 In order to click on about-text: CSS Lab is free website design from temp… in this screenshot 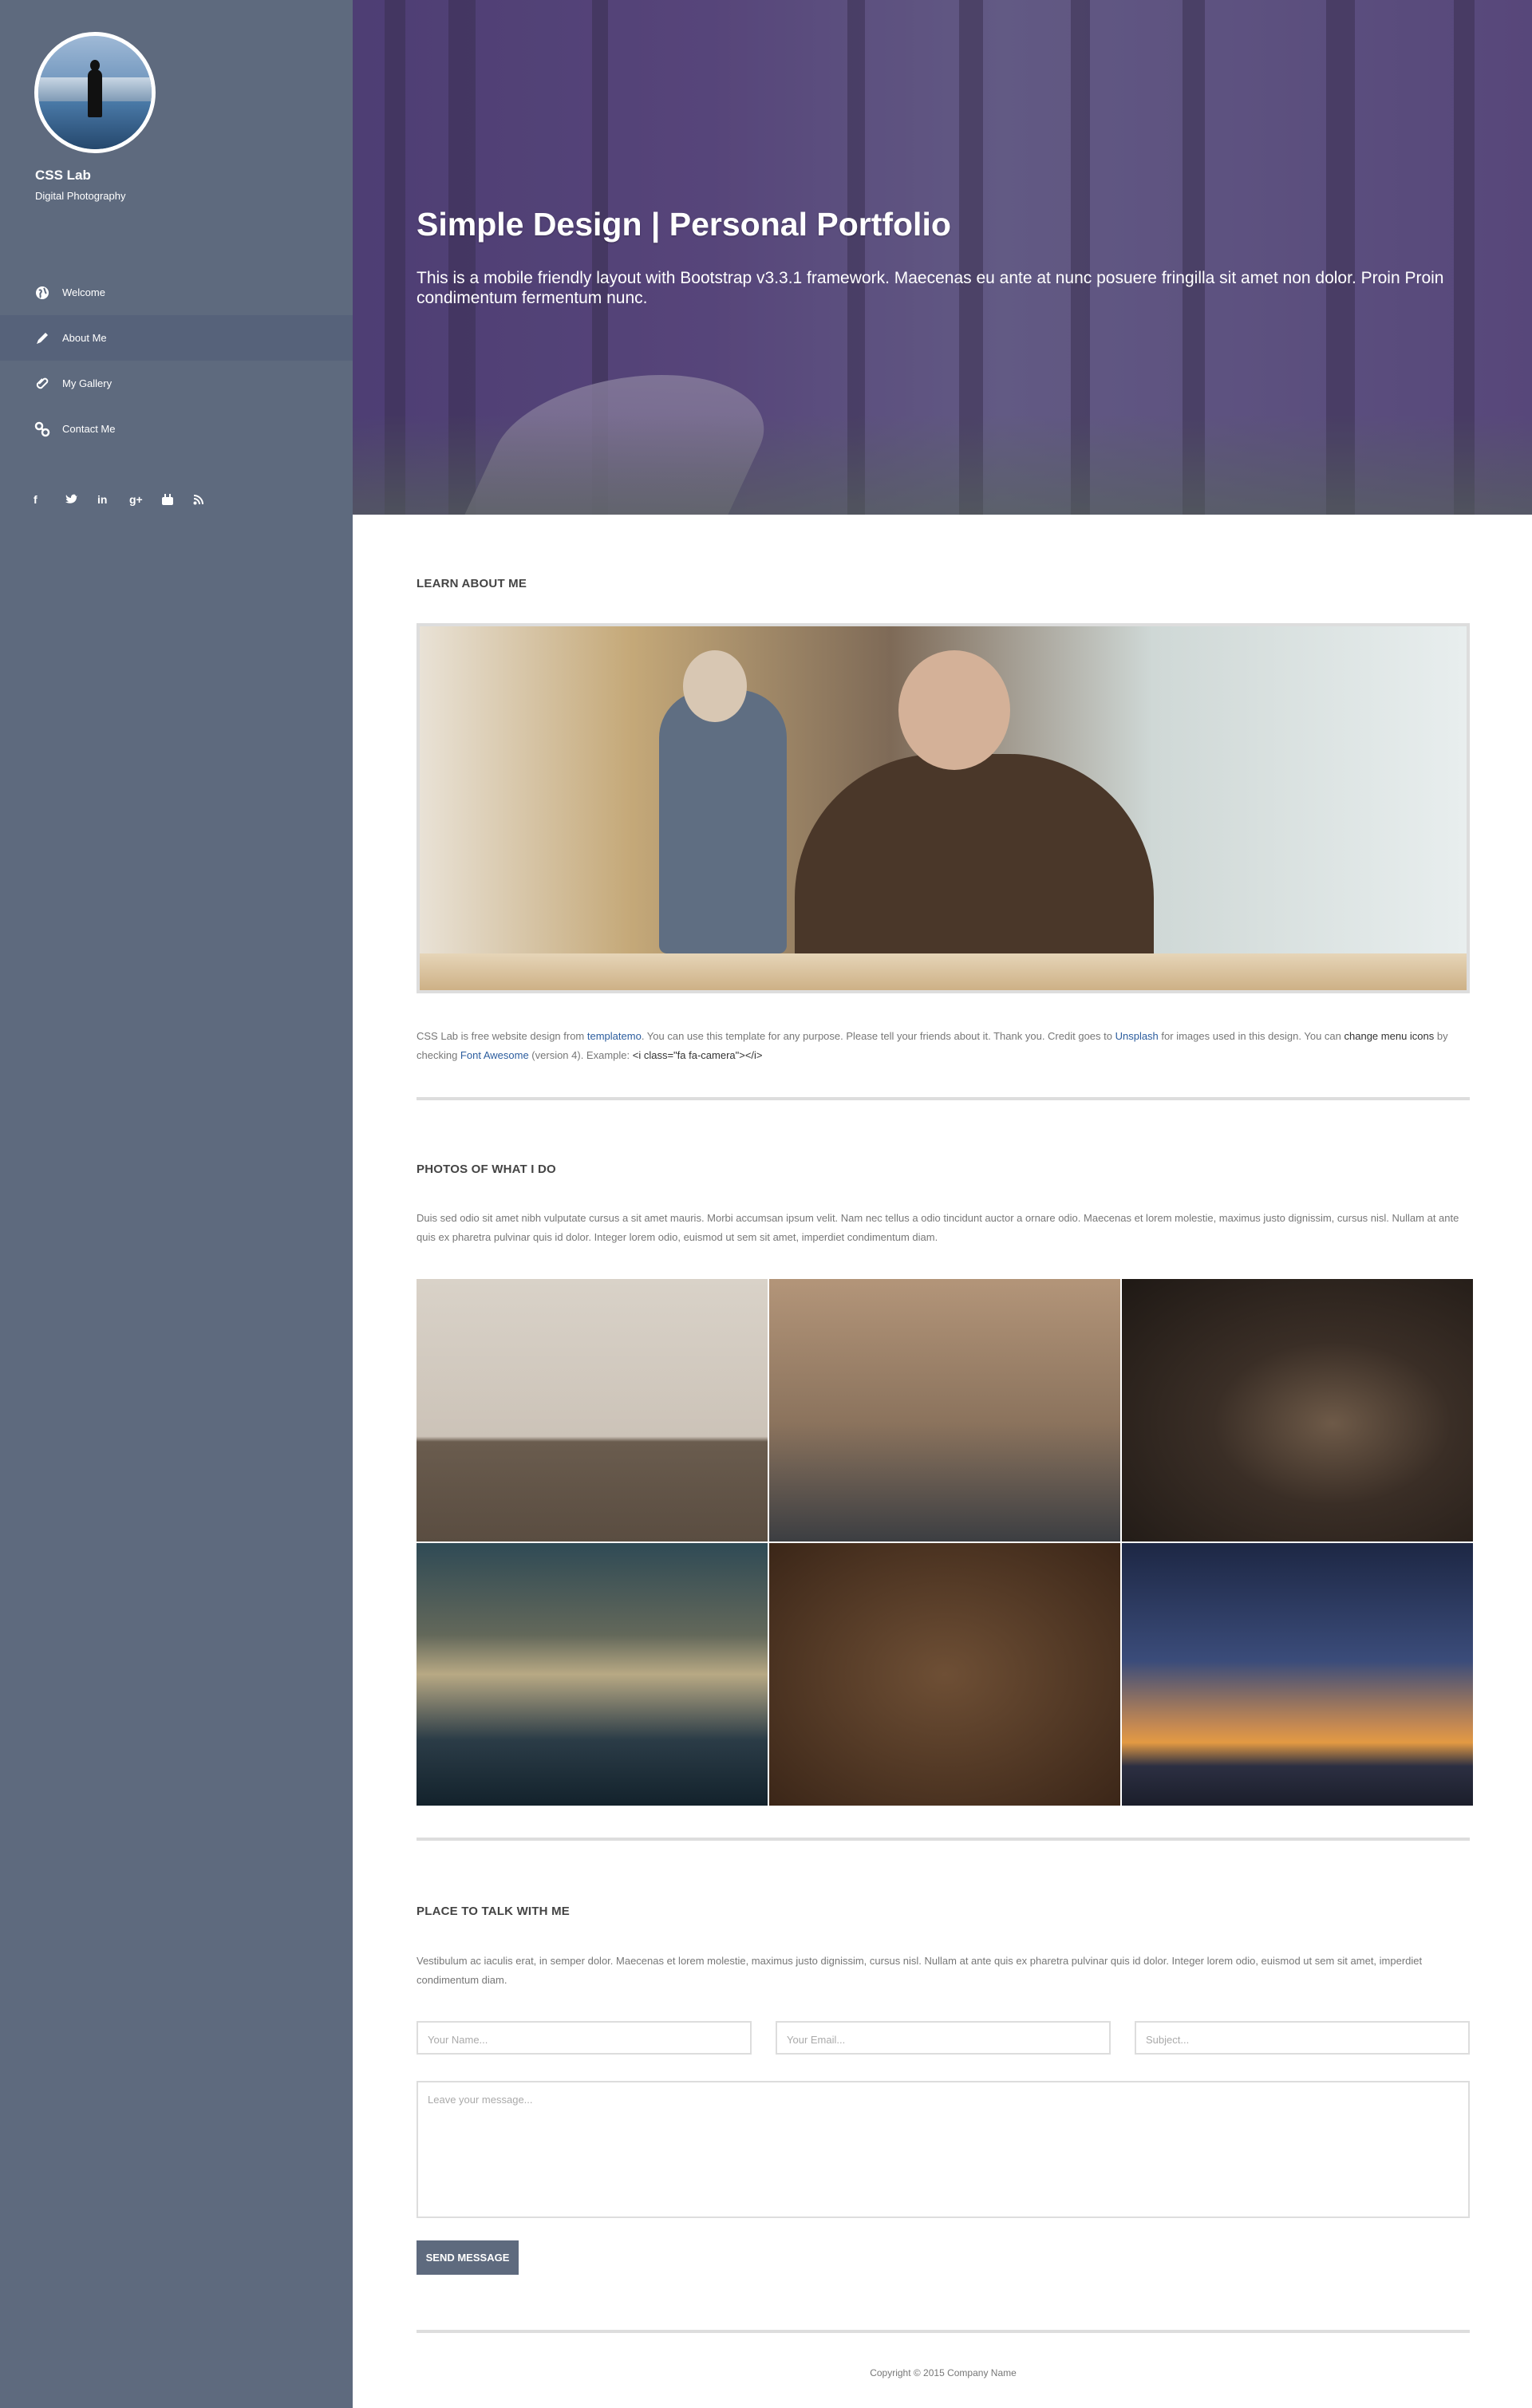, I will do `click(933, 1045)`.